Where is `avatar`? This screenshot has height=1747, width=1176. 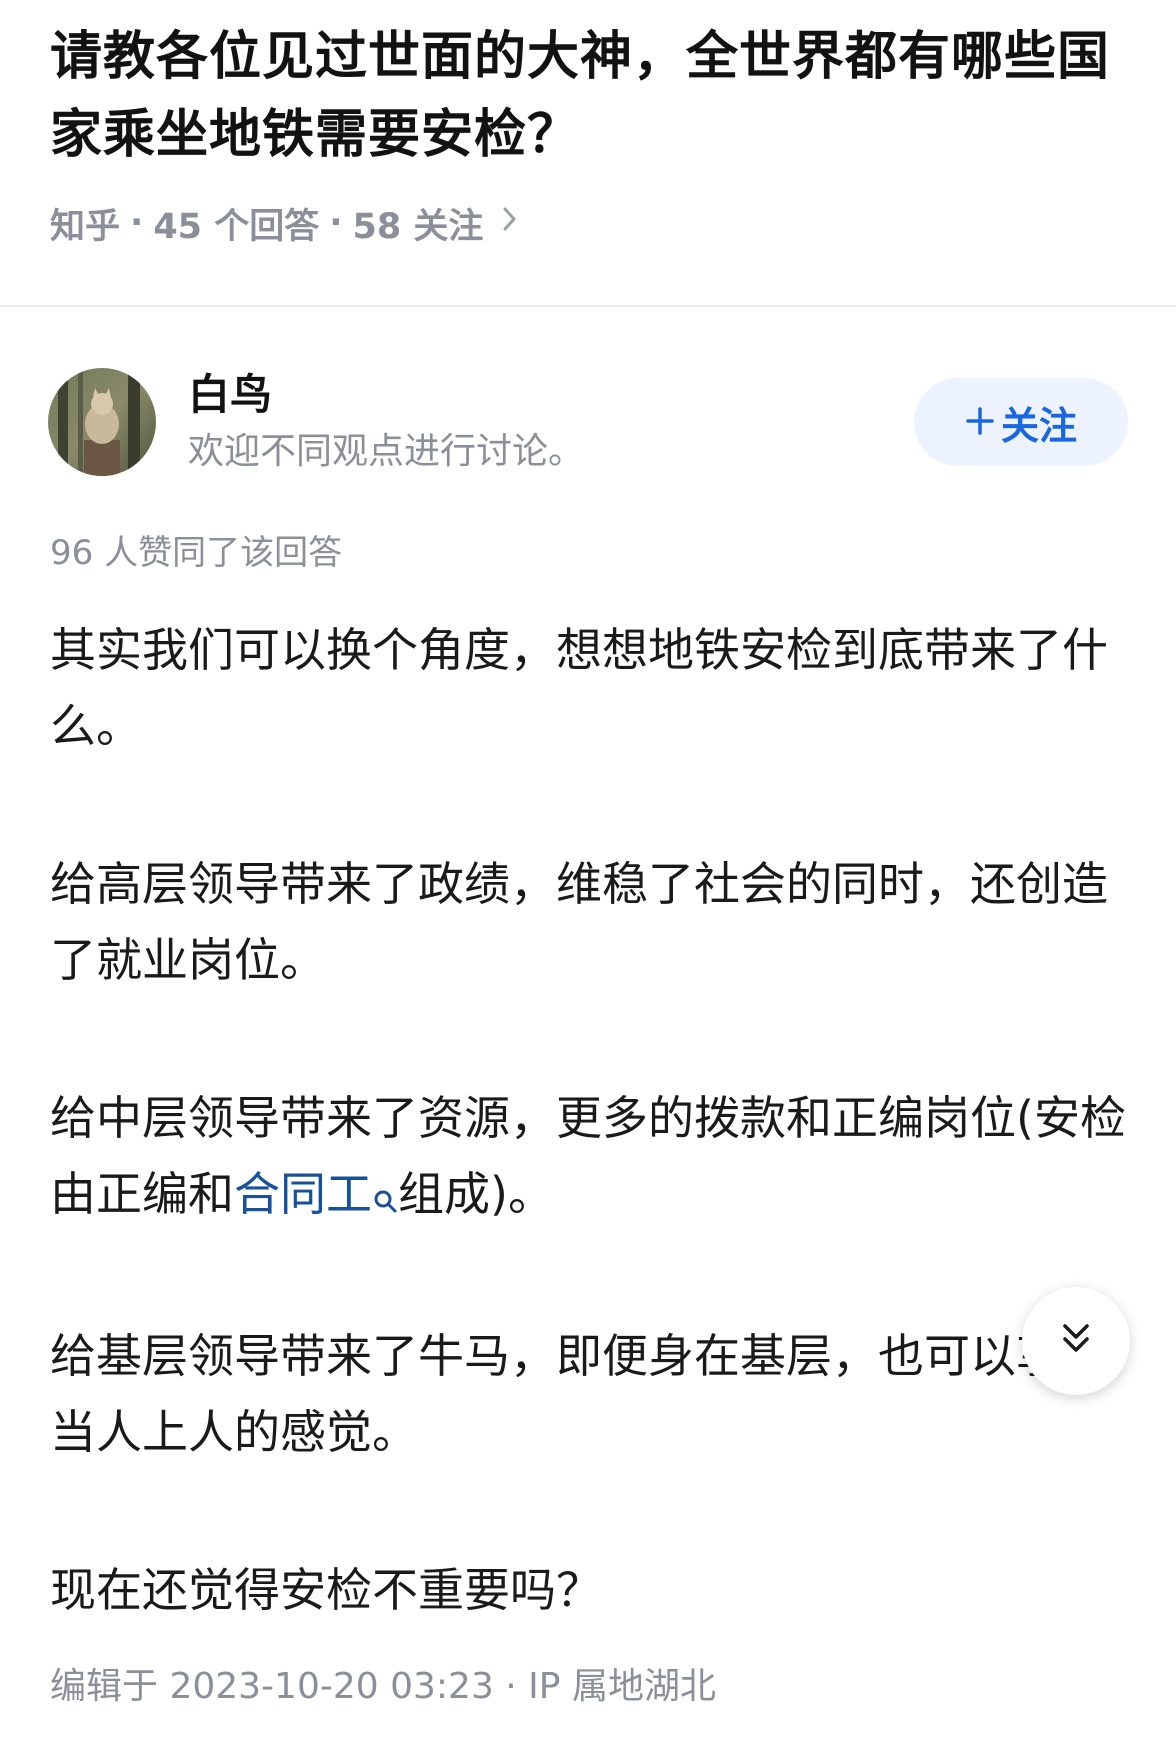 avatar is located at coordinates (102, 422).